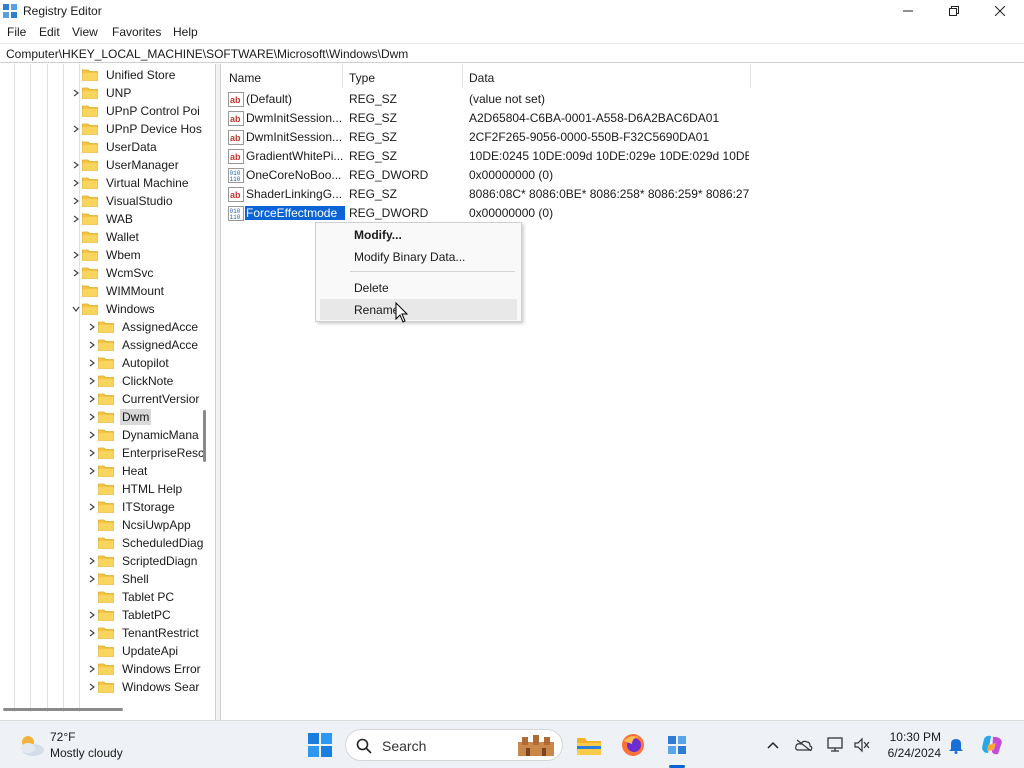 The image size is (1024, 768). I want to click on tree-node: Autopilot, so click(128, 363).